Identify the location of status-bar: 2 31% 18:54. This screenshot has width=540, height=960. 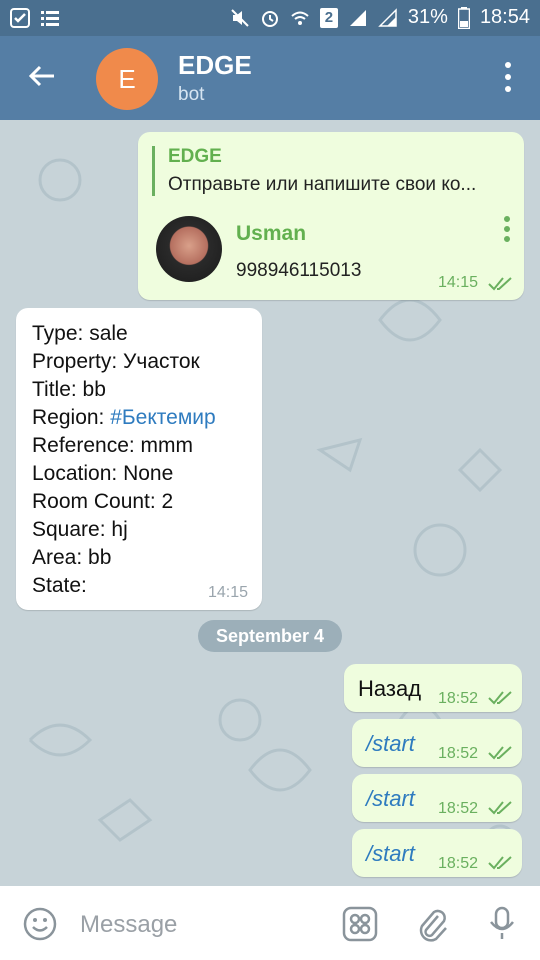
(270, 18).